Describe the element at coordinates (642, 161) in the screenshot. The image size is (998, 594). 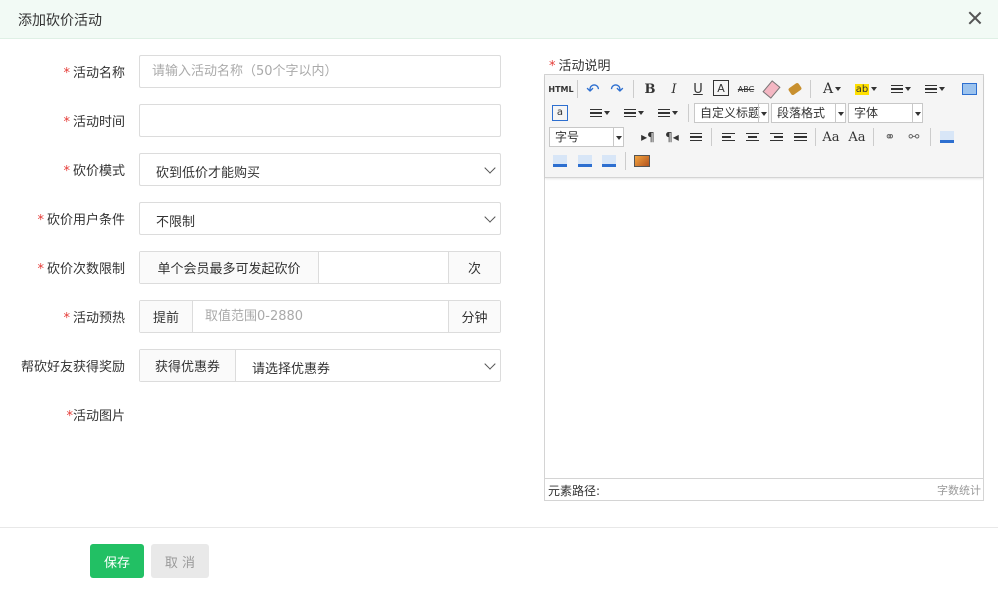
I see `insert-image-icon` at that location.